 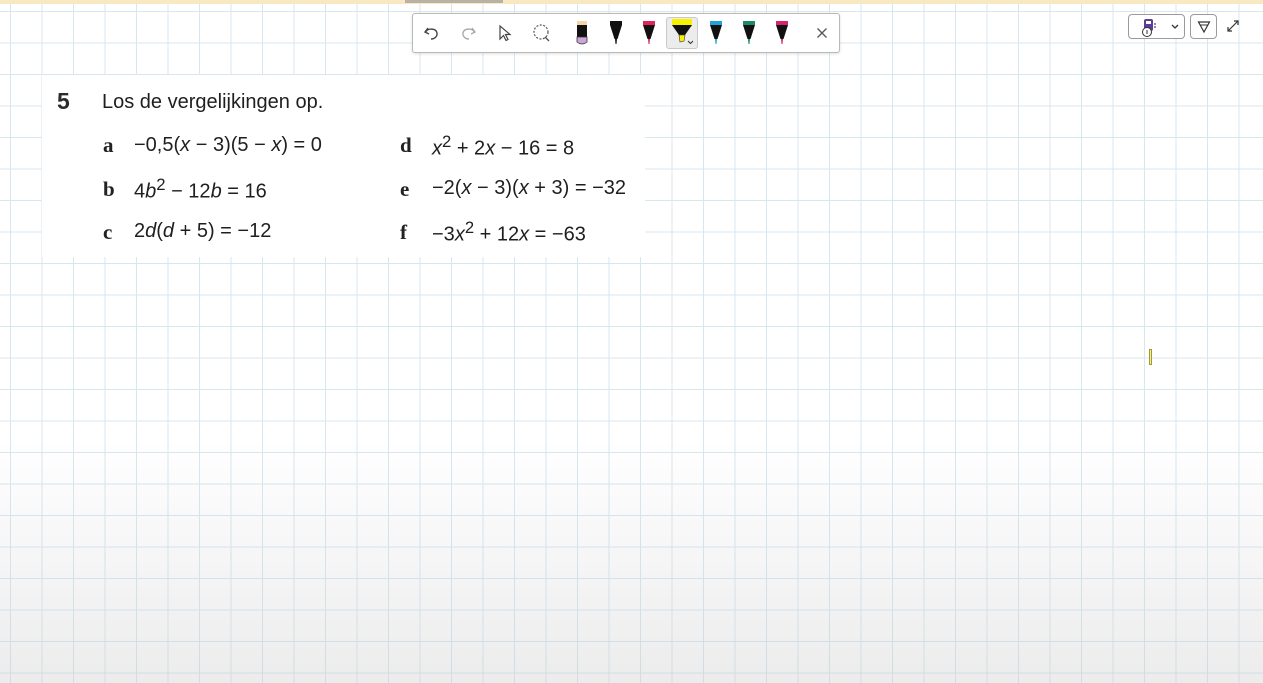 I want to click on filter-icon, so click(x=1203, y=26).